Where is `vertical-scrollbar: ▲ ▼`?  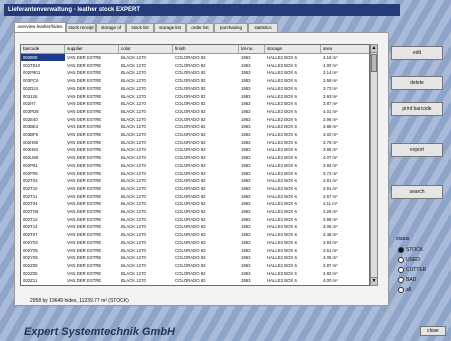
vertical-scrollbar: ▲ ▼ is located at coordinates (374, 165).